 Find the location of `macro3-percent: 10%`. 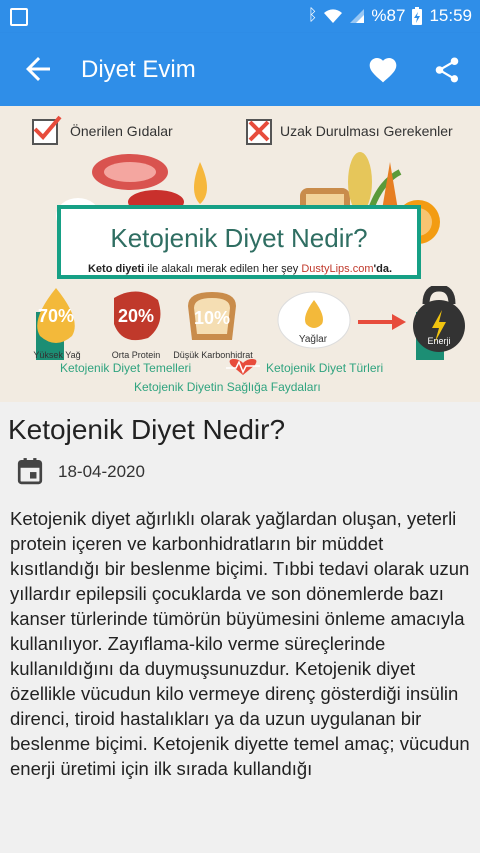

macro3-percent: 10% is located at coordinates (212, 318).